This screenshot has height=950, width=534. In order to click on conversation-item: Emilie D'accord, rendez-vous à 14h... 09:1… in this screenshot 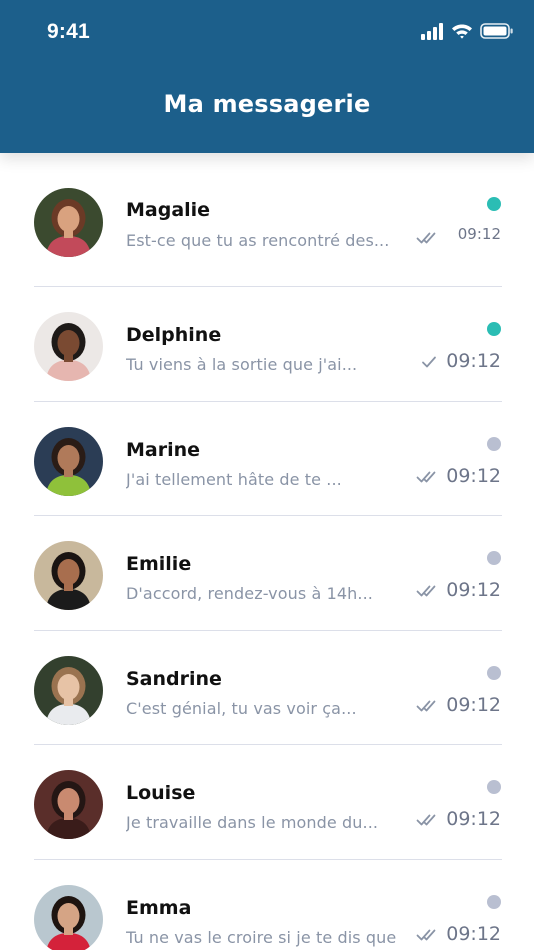, I will do `click(267, 573)`.